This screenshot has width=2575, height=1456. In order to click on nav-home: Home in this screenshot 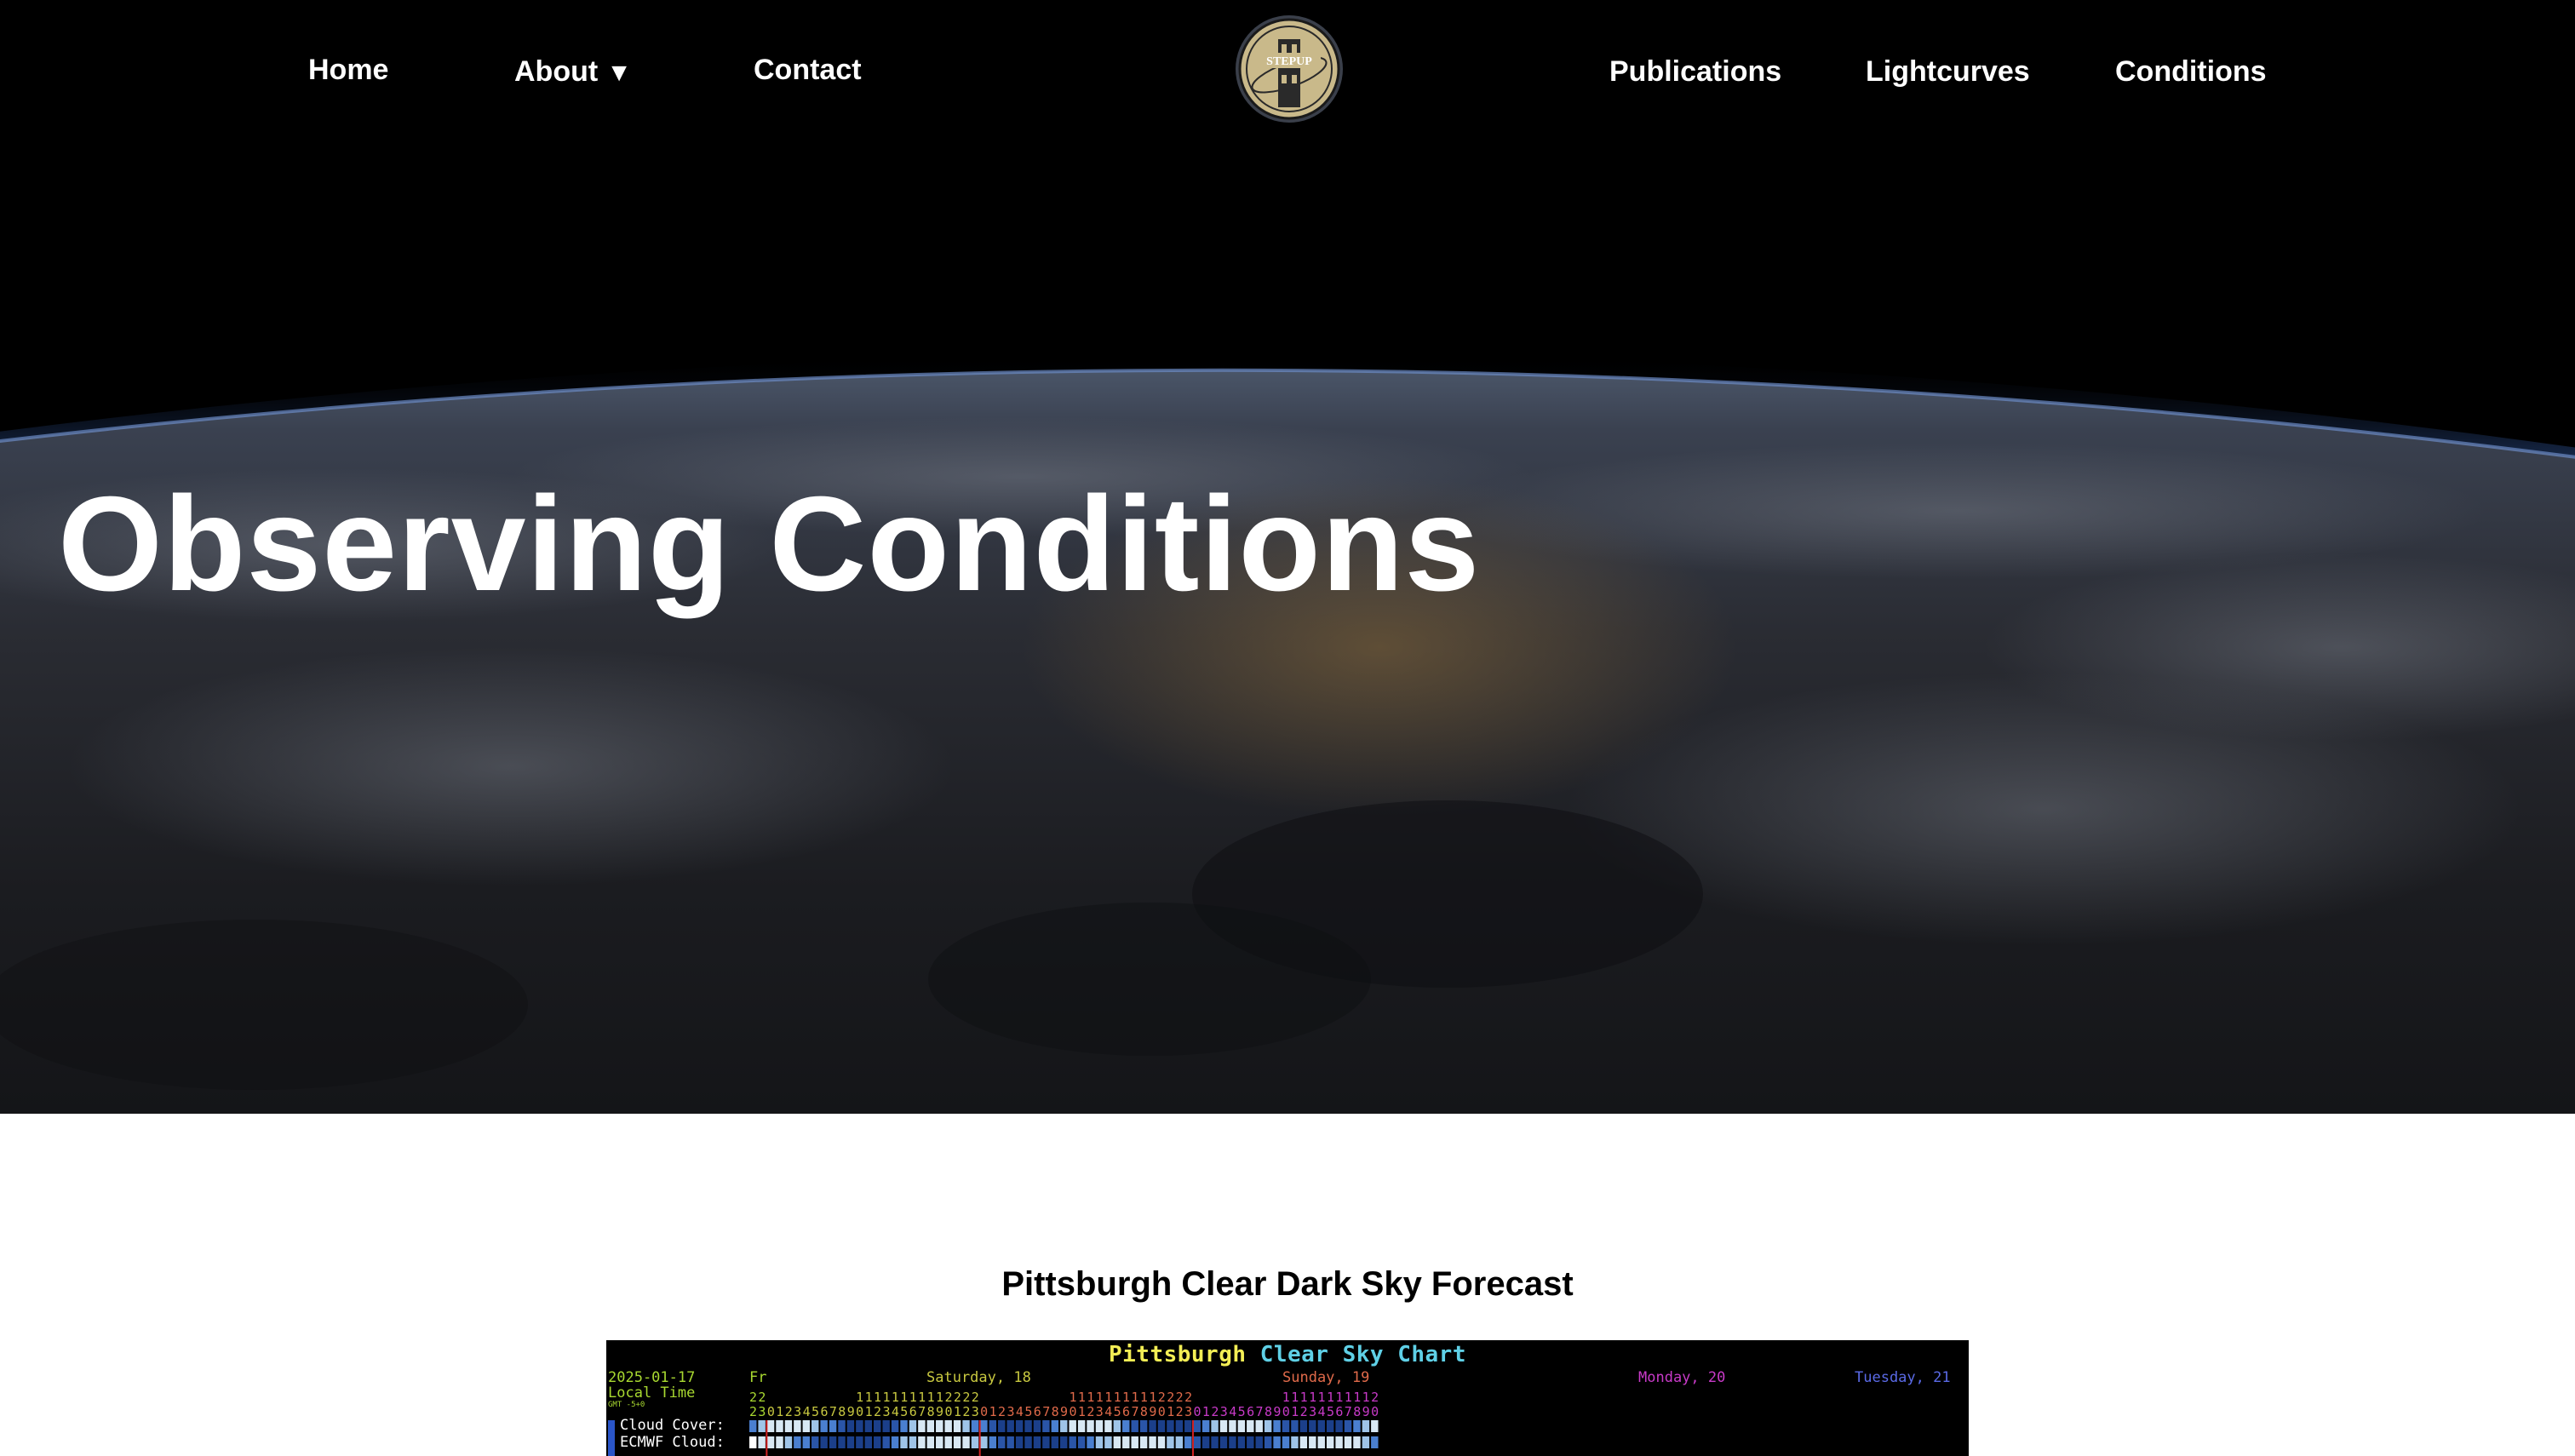, I will do `click(348, 70)`.